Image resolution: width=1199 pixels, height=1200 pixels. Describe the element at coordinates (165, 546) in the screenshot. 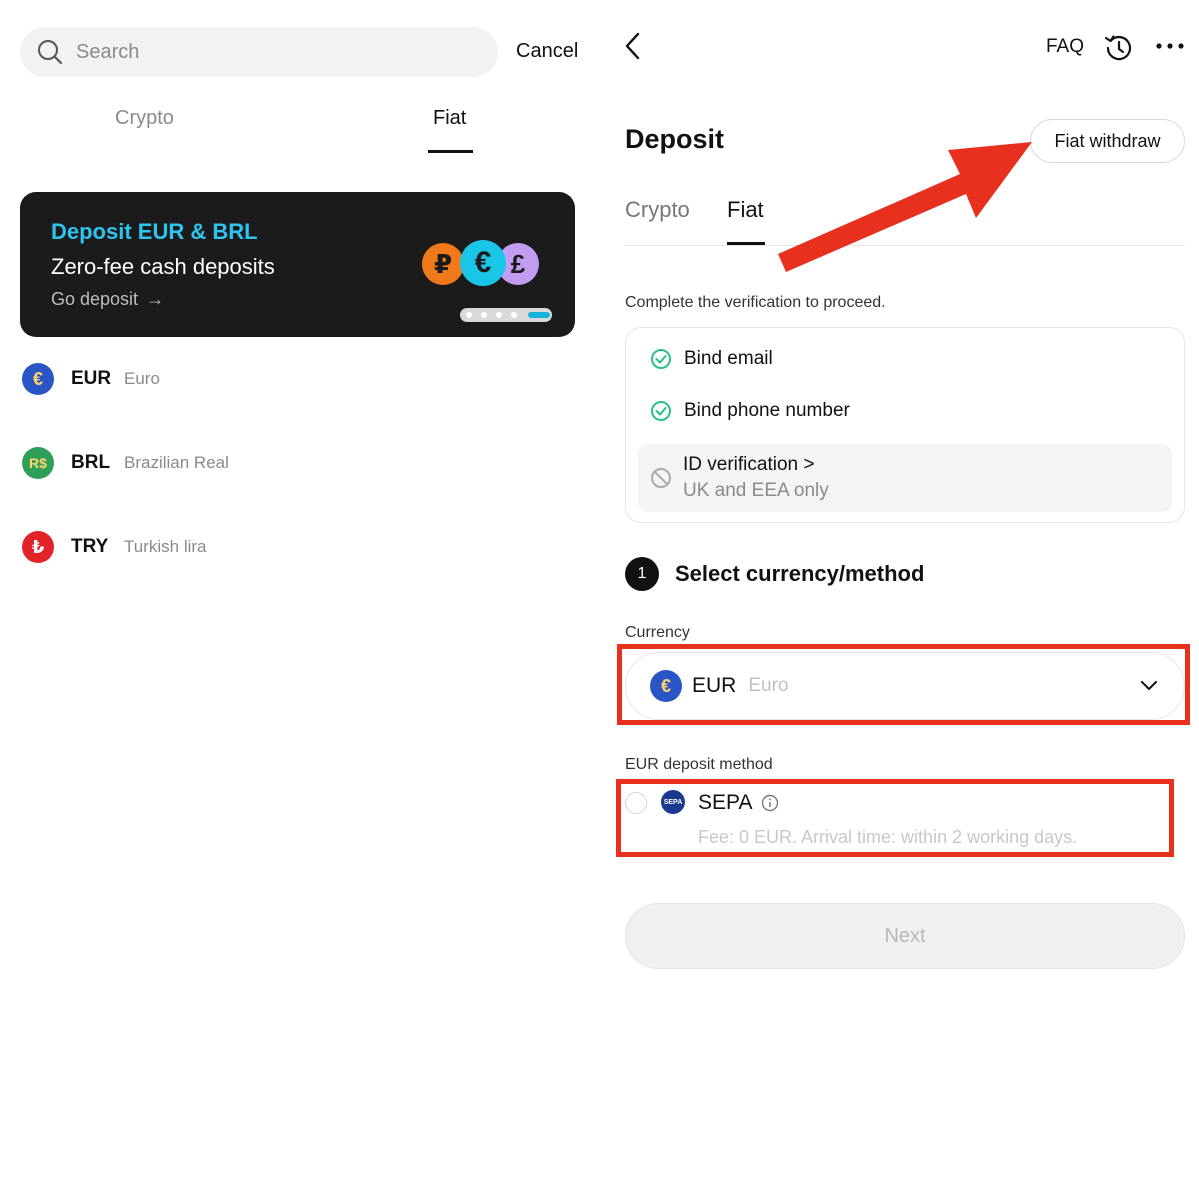

I see `currency-name: Turkish lira` at that location.